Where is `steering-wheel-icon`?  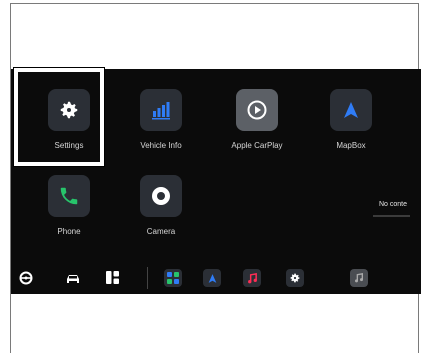
steering-wheel-icon is located at coordinates (26, 280).